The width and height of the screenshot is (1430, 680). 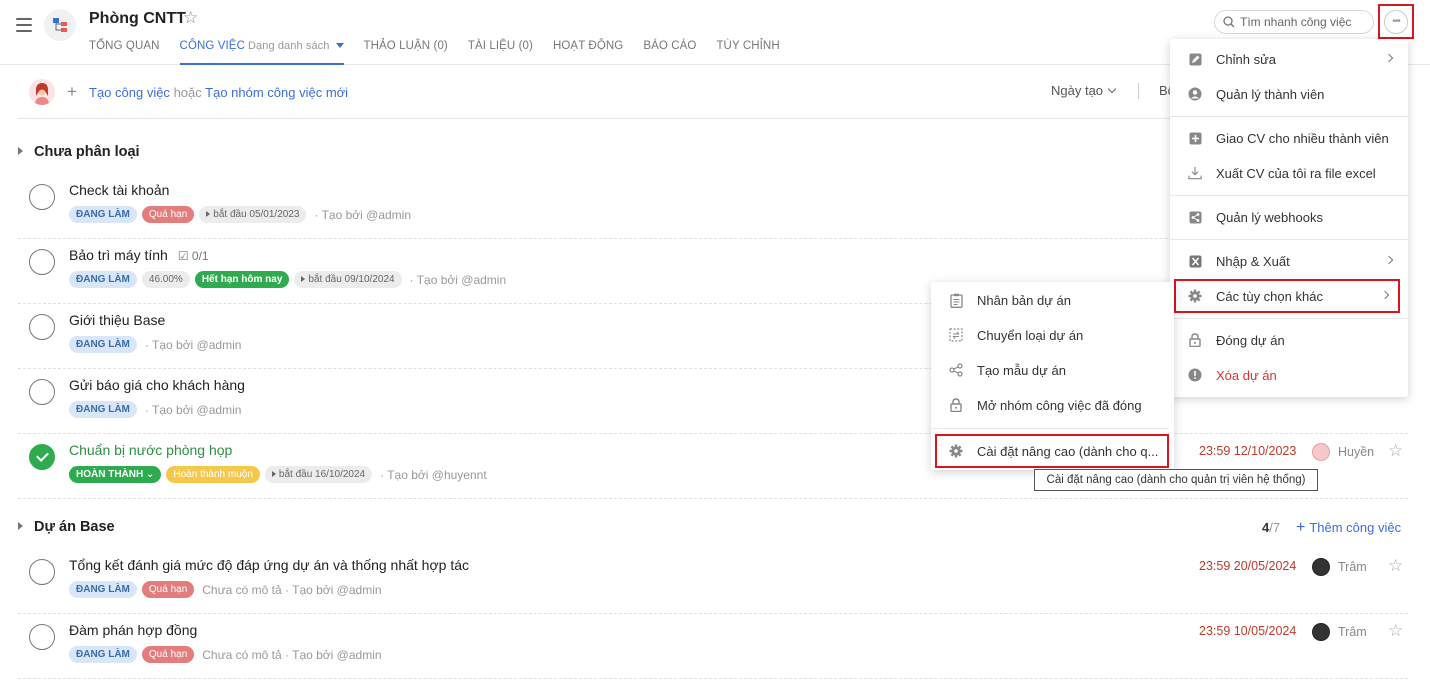 I want to click on excel-icon, so click(x=1195, y=261).